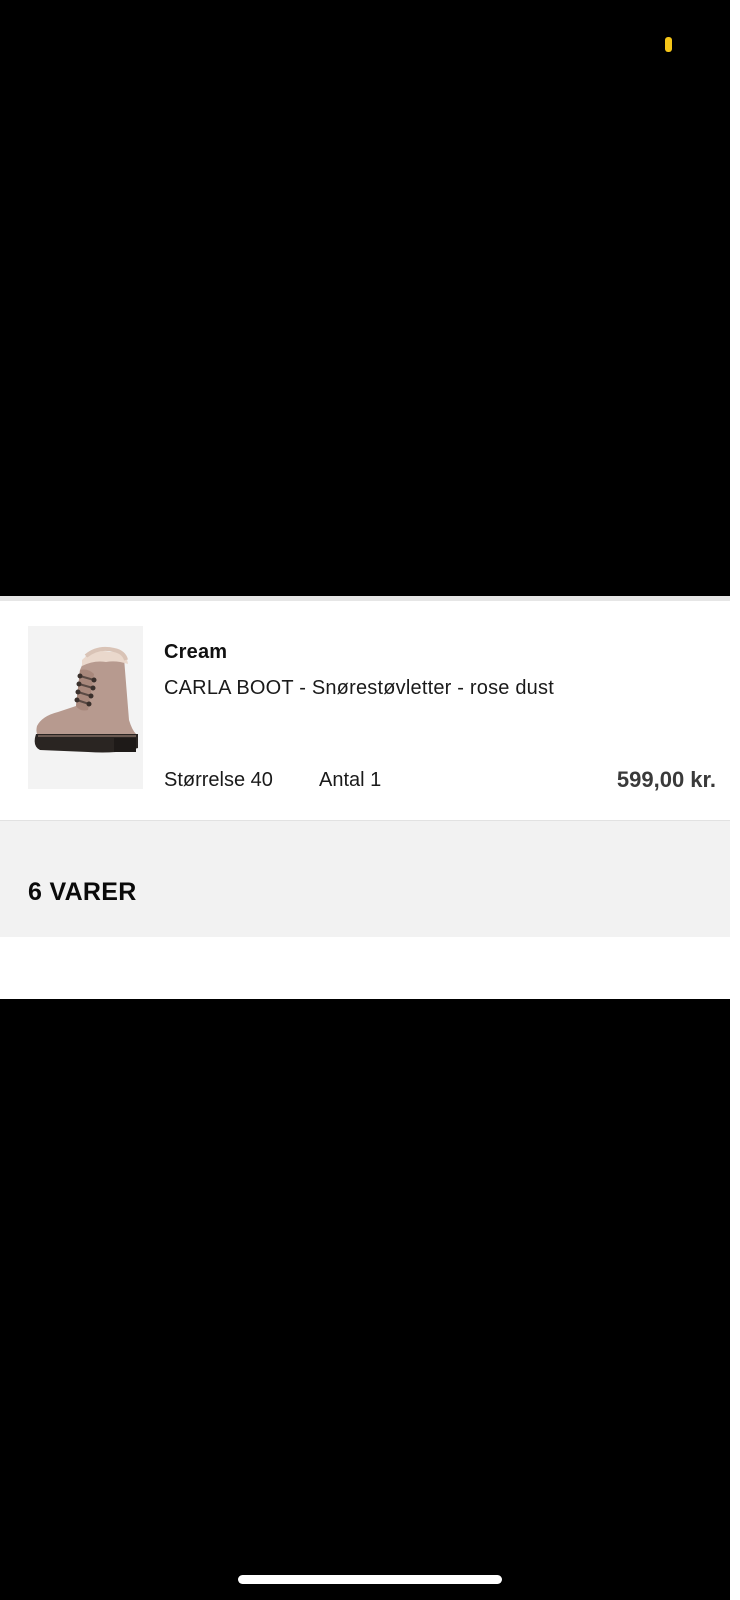 The width and height of the screenshot is (740, 1600). Describe the element at coordinates (196, 652) in the screenshot. I see `product-brand: Cream` at that location.